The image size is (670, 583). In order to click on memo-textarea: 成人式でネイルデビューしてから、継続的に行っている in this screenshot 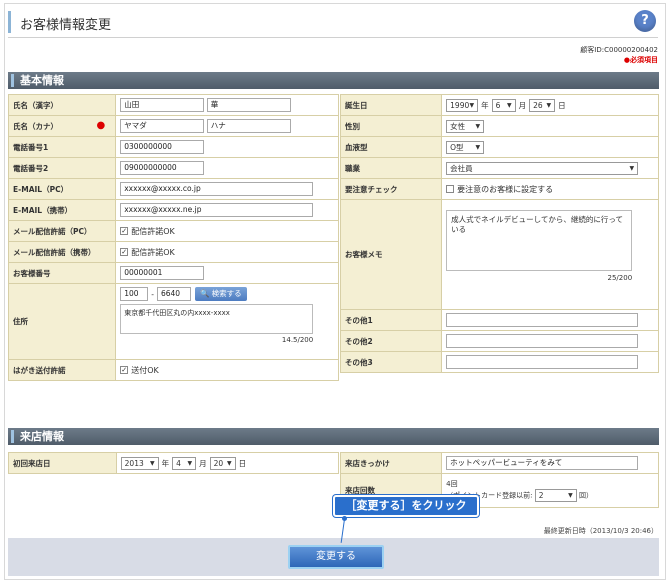, I will do `click(539, 240)`.